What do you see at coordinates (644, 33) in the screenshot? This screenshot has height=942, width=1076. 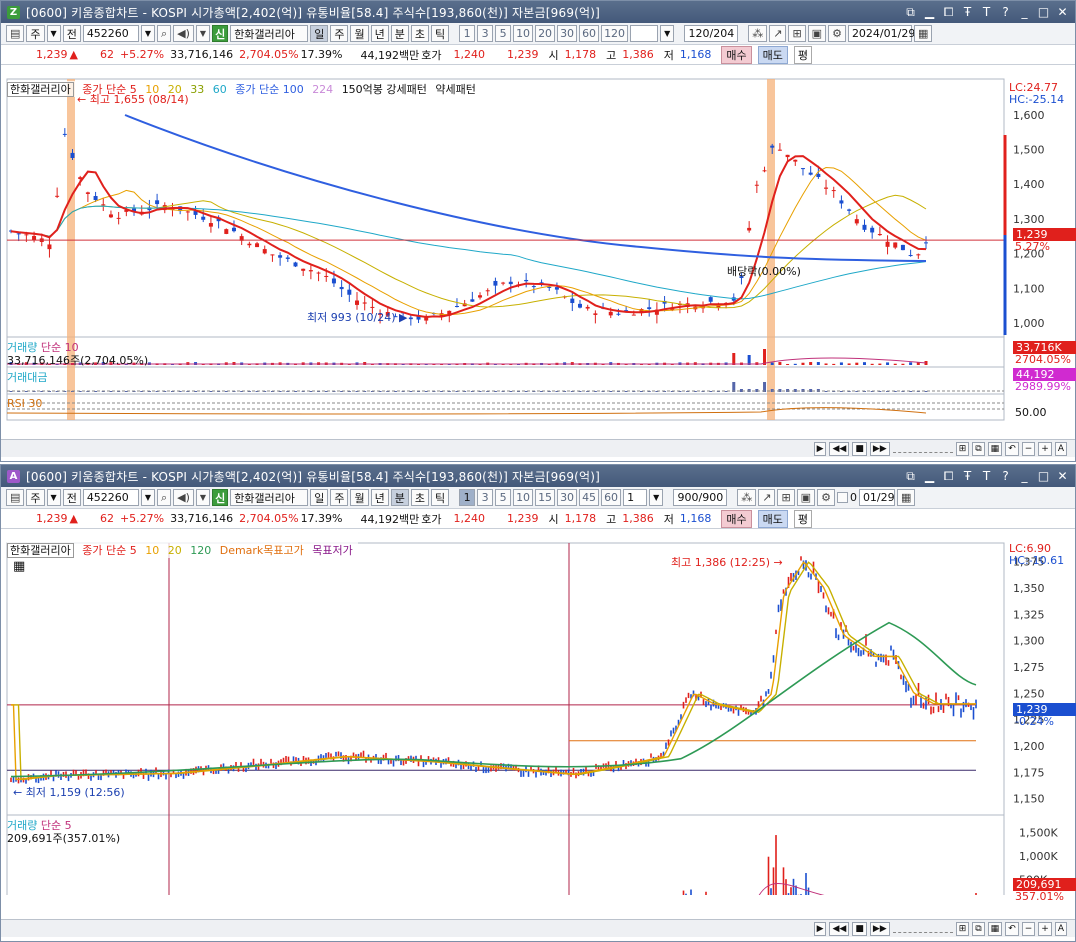 I see `interval-custom-input` at bounding box center [644, 33].